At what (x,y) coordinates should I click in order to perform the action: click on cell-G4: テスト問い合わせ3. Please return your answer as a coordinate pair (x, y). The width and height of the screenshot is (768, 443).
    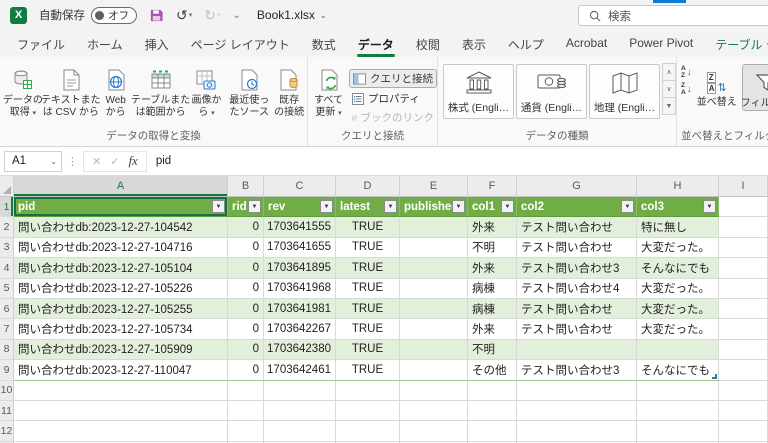
    Looking at the image, I should click on (577, 268).